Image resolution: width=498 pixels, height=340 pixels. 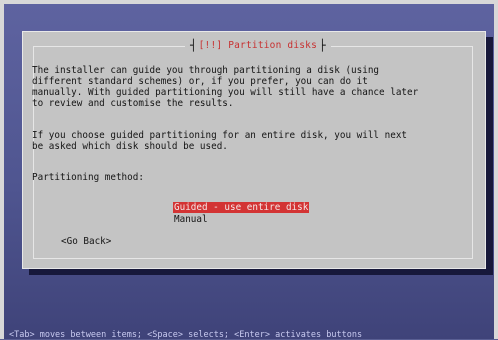 What do you see at coordinates (241, 219) in the screenshot?
I see `option-manual: Manual` at bounding box center [241, 219].